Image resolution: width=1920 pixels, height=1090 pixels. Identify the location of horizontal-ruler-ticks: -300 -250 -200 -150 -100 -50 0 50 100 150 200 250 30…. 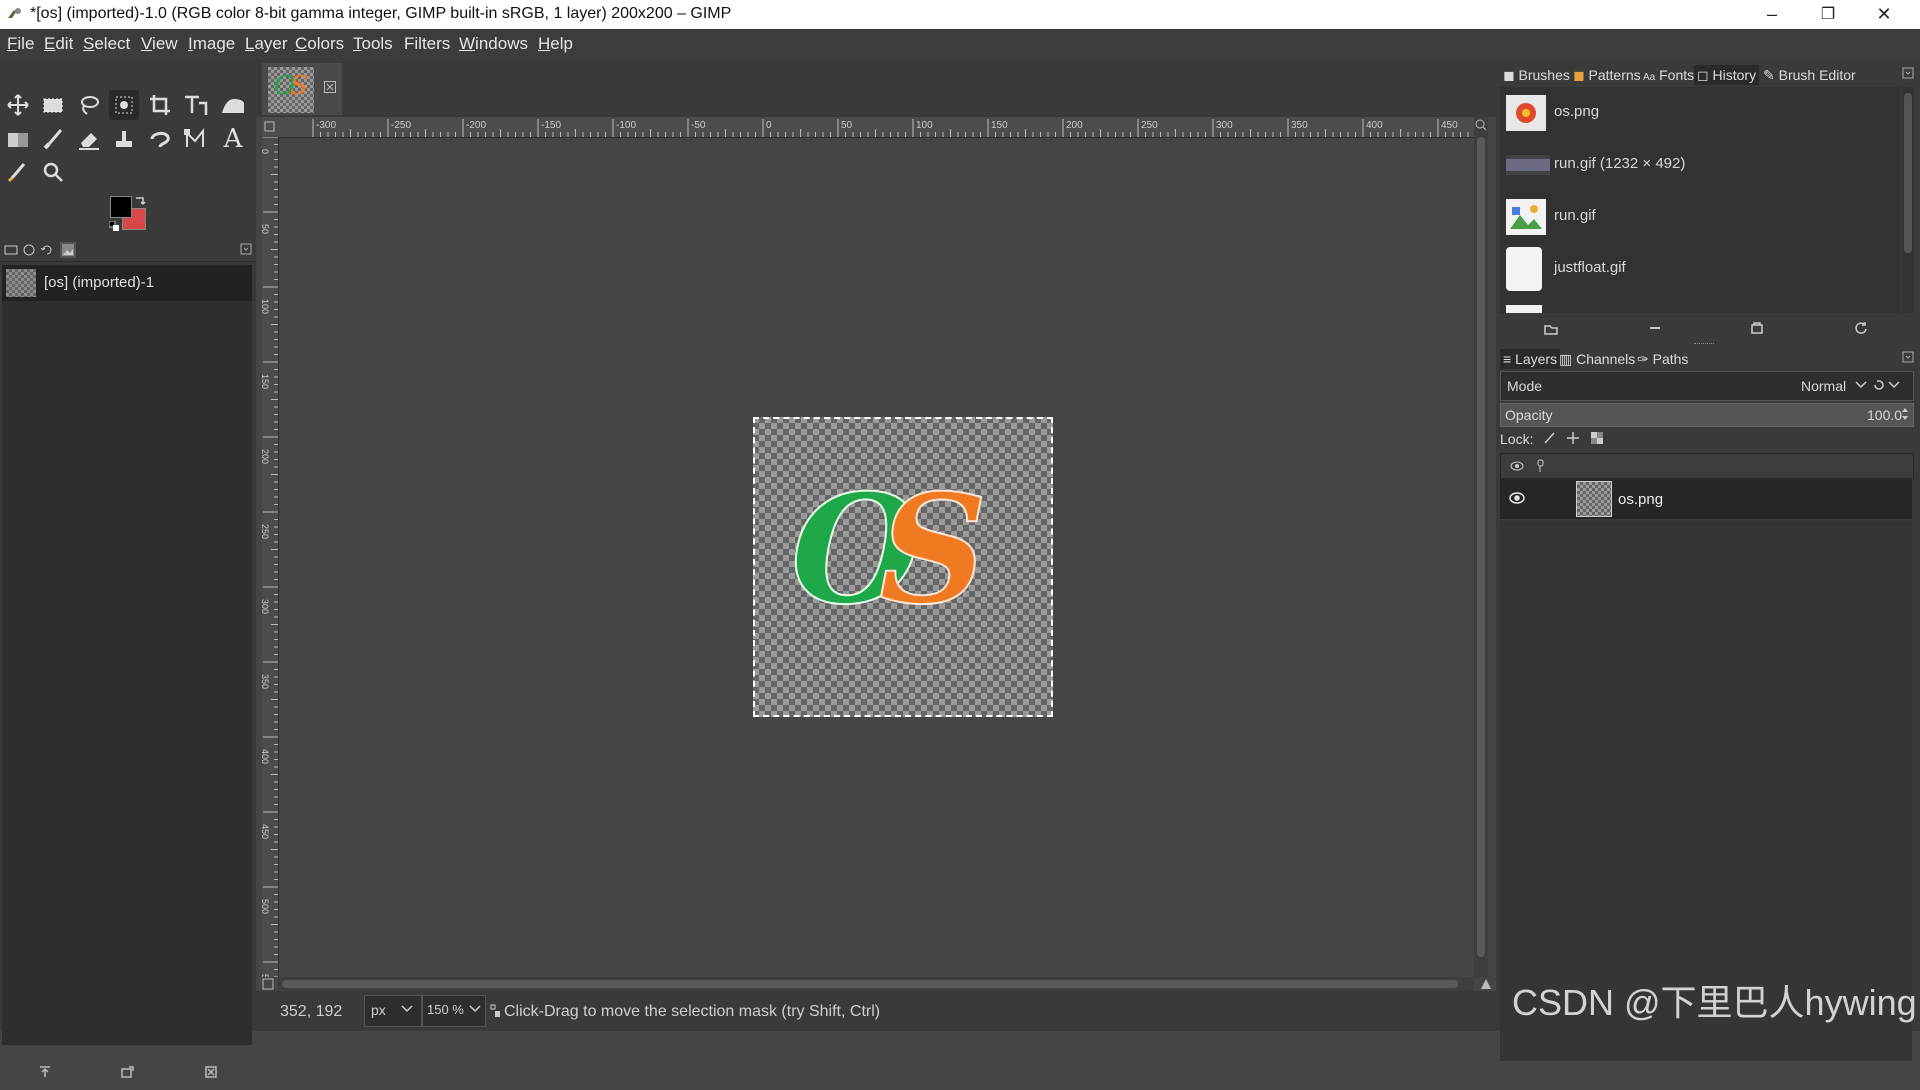
(890, 128).